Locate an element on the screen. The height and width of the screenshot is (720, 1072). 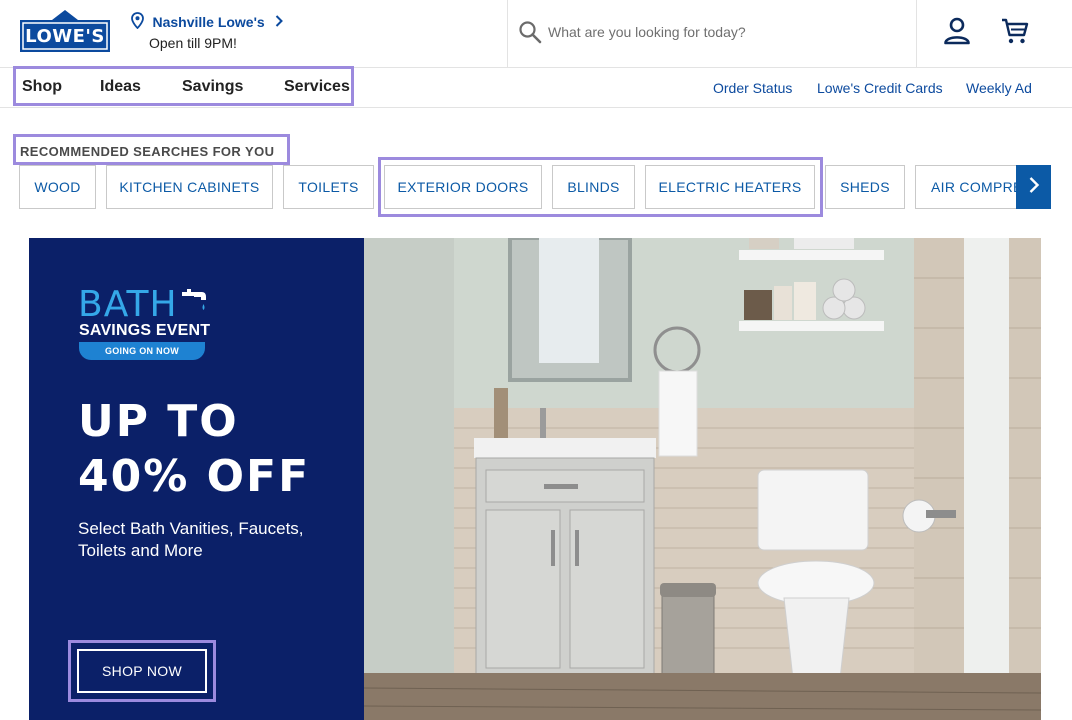
weekly-ad-link: Weekly Ad is located at coordinates (999, 88).